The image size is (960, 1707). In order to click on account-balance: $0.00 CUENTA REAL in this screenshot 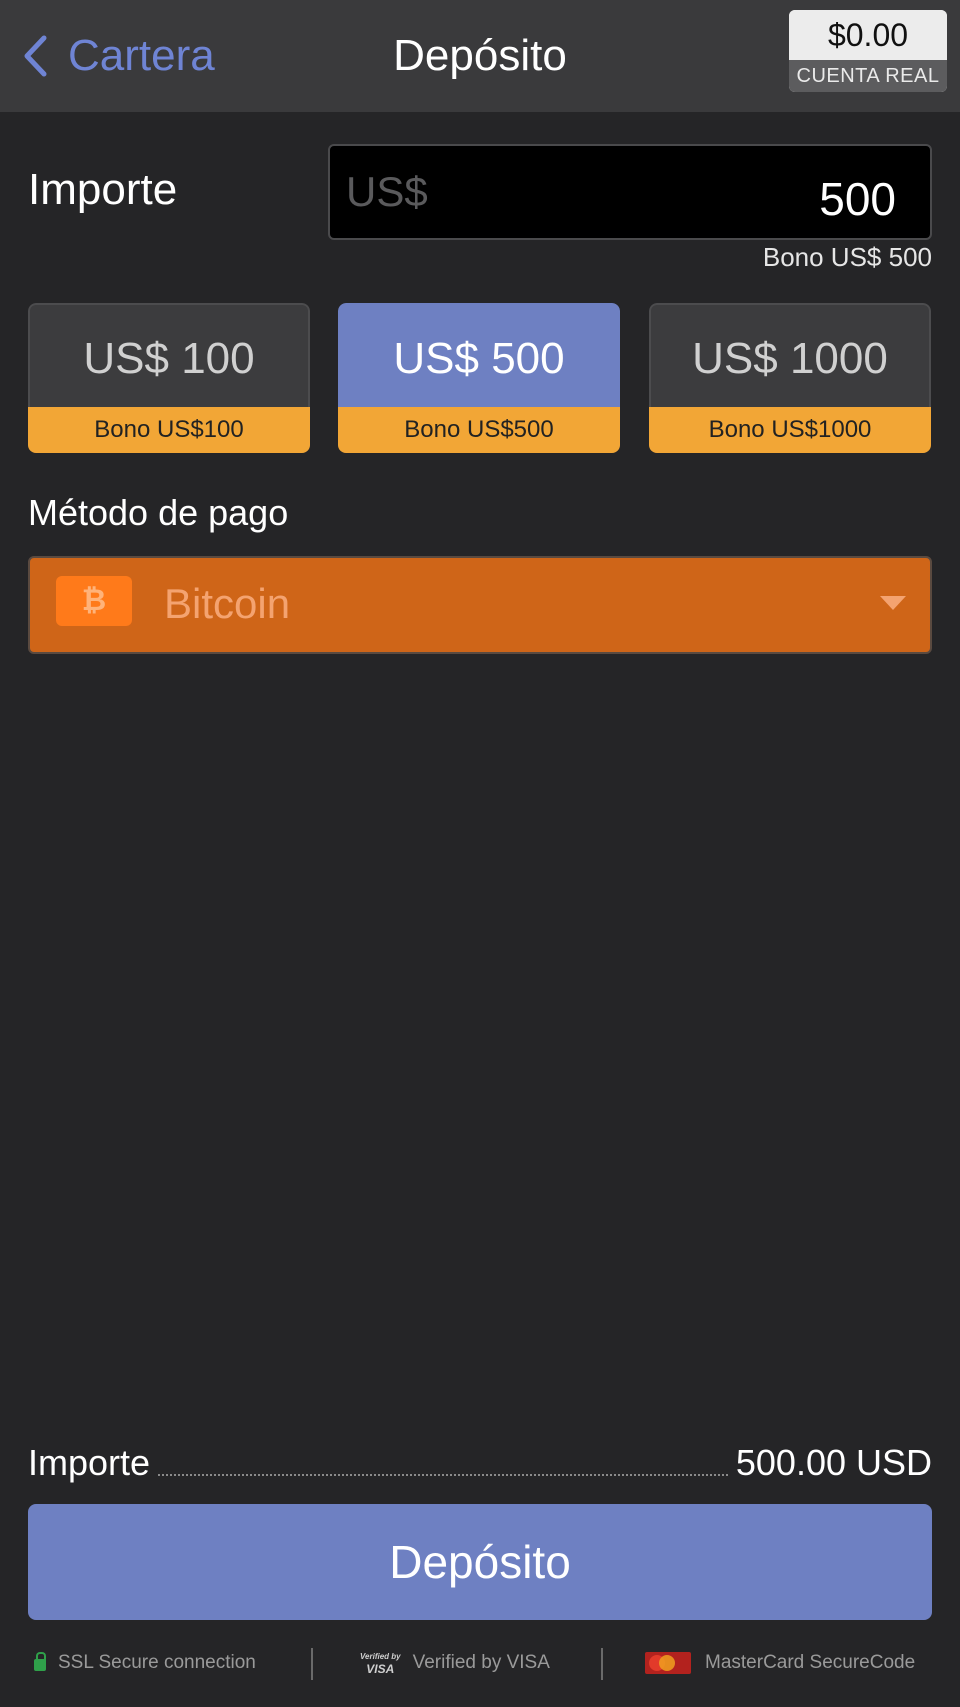, I will do `click(868, 51)`.